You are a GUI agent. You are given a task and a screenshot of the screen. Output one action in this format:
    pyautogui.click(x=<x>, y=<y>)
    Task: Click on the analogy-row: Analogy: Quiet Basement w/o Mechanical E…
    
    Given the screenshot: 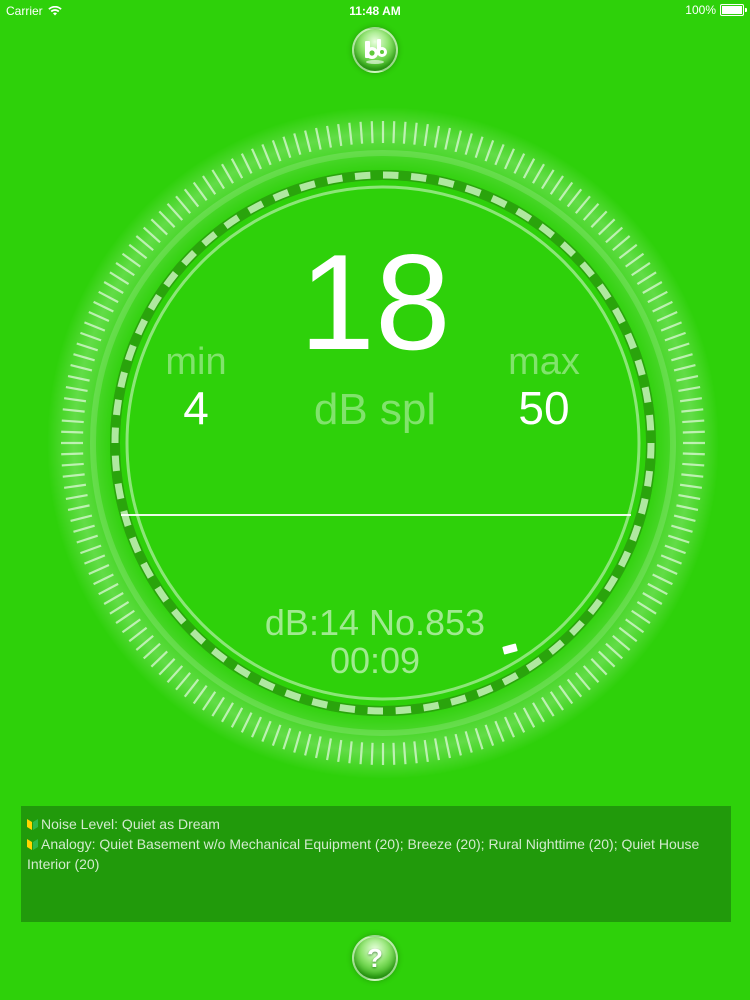 What is the action you would take?
    pyautogui.click(x=376, y=854)
    